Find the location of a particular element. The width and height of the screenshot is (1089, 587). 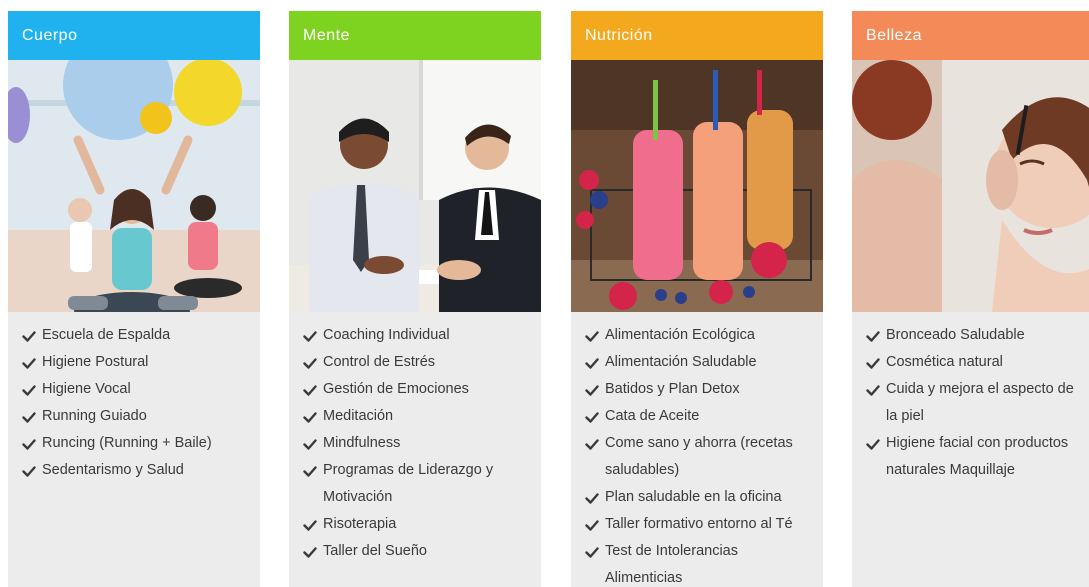

list-item: Plan saludable en la oficina is located at coordinates (704, 497).